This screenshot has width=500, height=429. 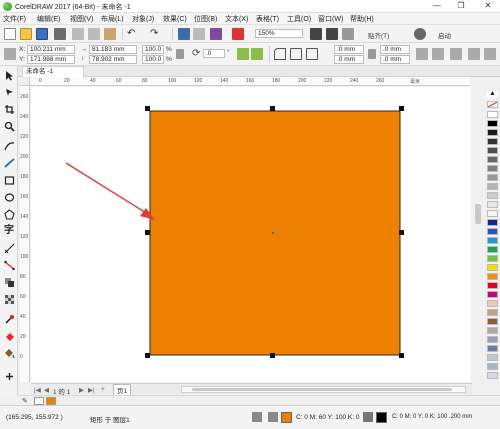 What do you see at coordinates (362, 19) in the screenshot?
I see `menu-help: 帮助(H)` at bounding box center [362, 19].